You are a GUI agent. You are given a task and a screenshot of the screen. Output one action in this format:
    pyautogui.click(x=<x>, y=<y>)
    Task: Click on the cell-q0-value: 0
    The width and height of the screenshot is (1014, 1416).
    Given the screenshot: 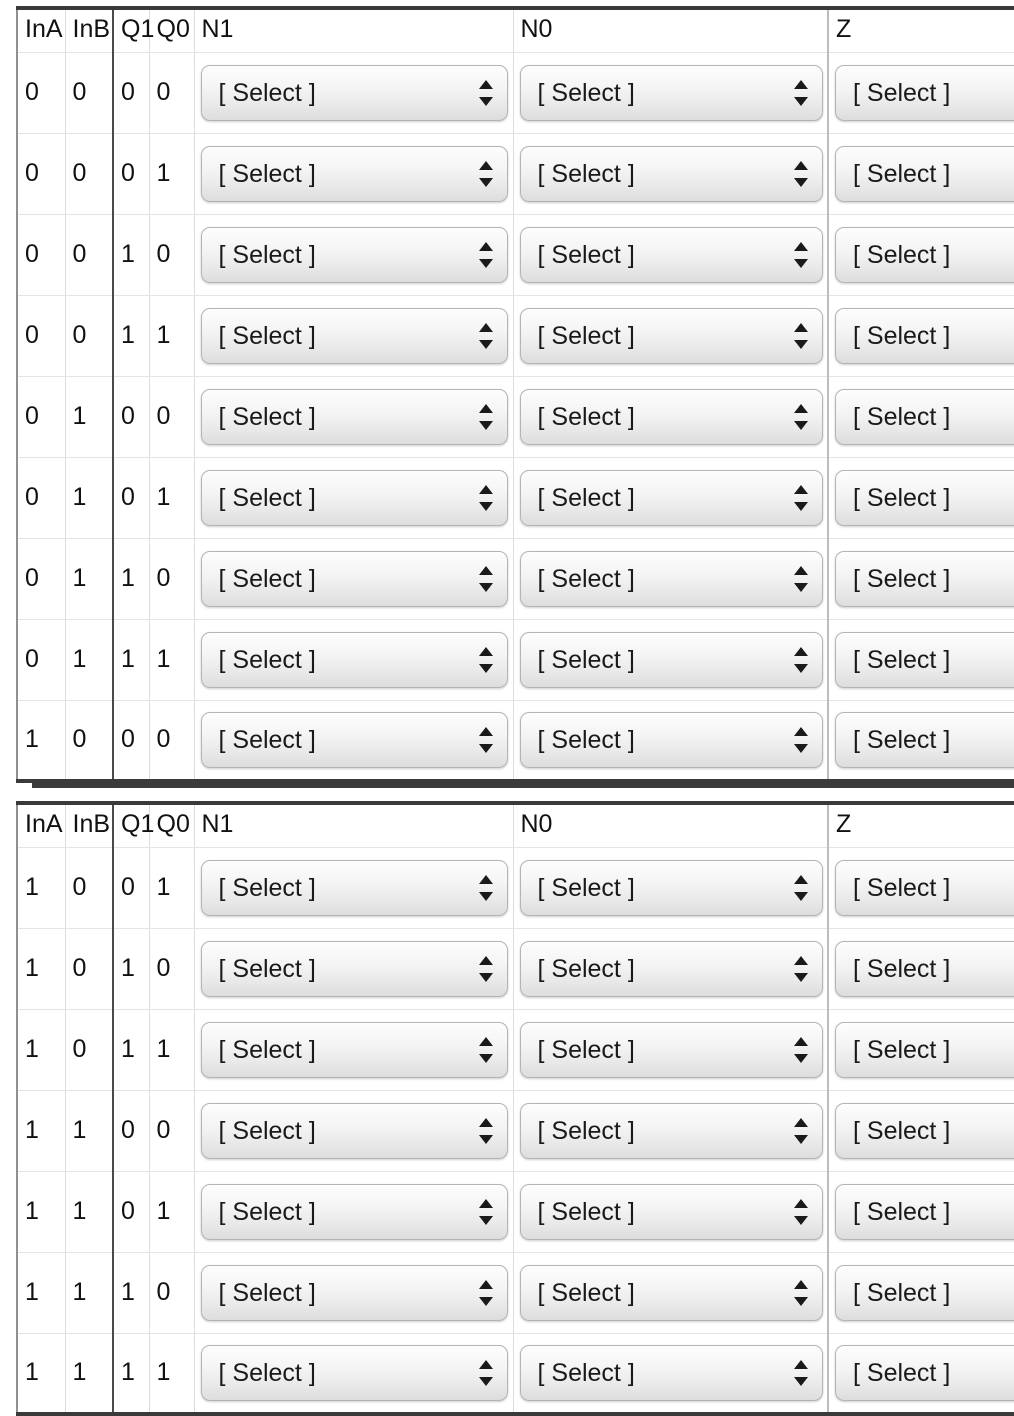 What is the action you would take?
    pyautogui.click(x=172, y=417)
    